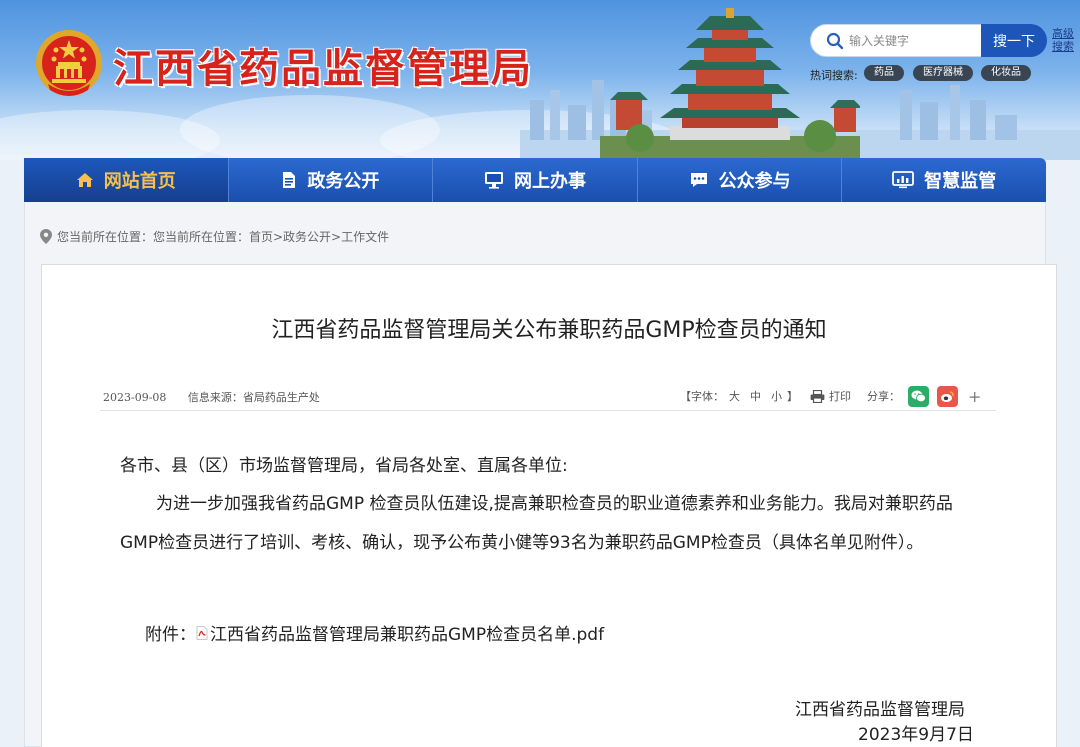 The image size is (1080, 747). I want to click on monitor-icon, so click(493, 180).